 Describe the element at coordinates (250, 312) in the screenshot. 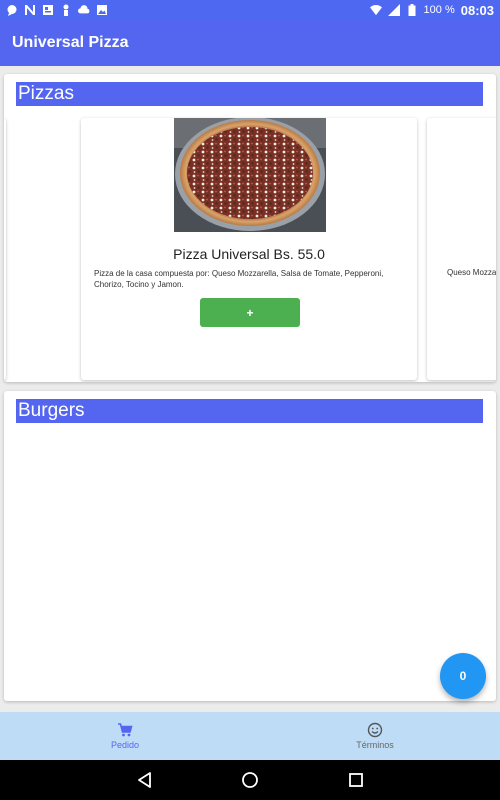

I see `add-pizza-button: +` at that location.